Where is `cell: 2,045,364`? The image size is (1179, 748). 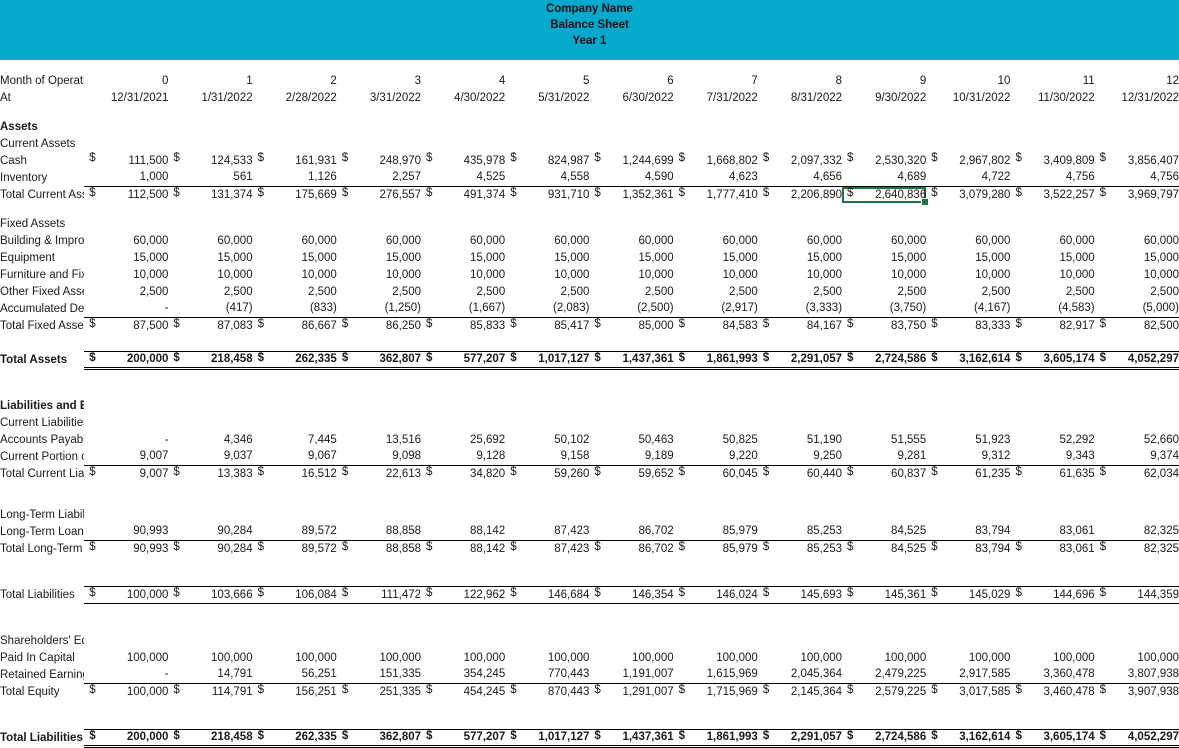
cell: 2,045,364 is located at coordinates (800, 675).